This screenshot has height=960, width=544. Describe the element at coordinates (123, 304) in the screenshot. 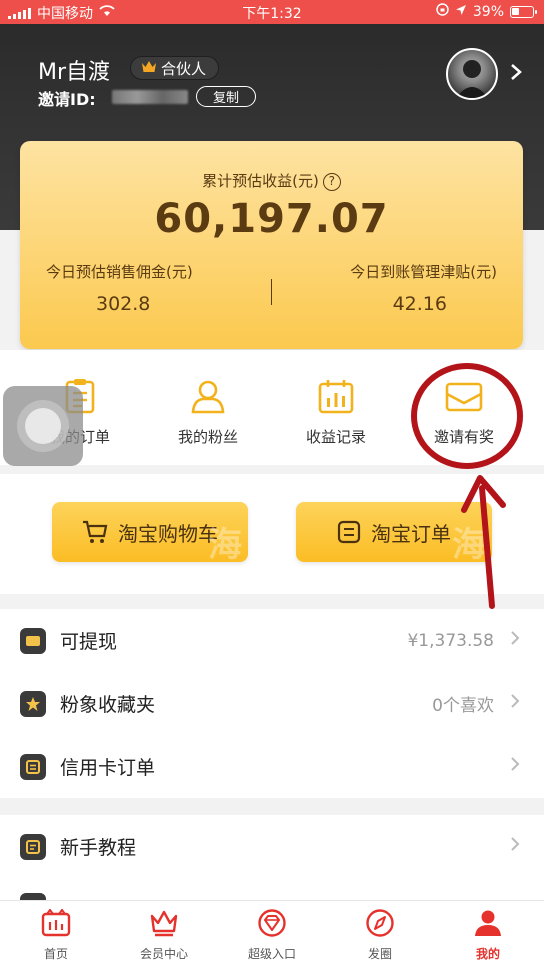

I see `today-commission-value: 302.8` at that location.